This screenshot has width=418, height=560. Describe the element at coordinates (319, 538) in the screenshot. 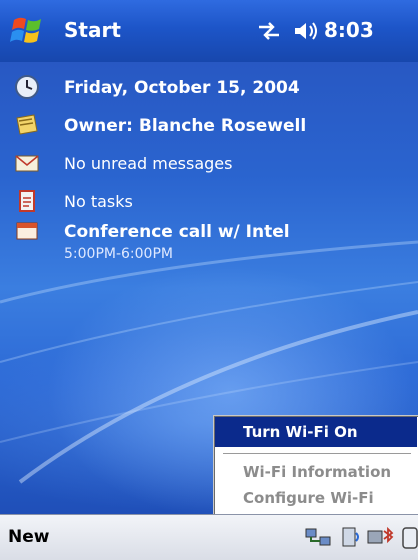

I see `network-sync-icon` at that location.